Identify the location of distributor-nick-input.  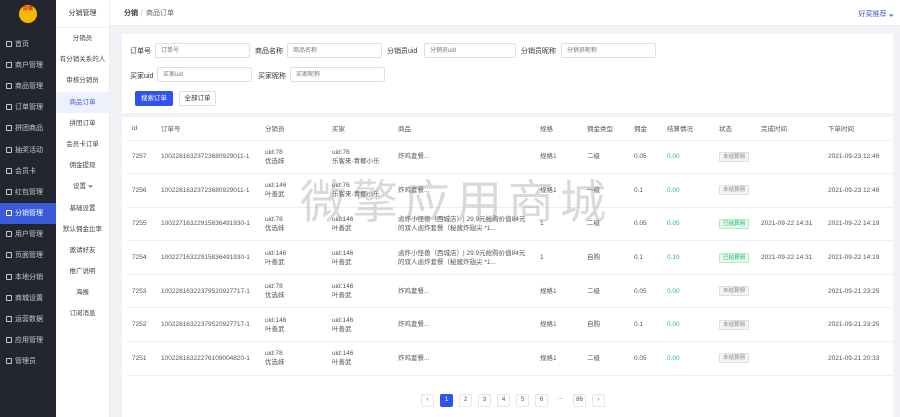
(608, 50).